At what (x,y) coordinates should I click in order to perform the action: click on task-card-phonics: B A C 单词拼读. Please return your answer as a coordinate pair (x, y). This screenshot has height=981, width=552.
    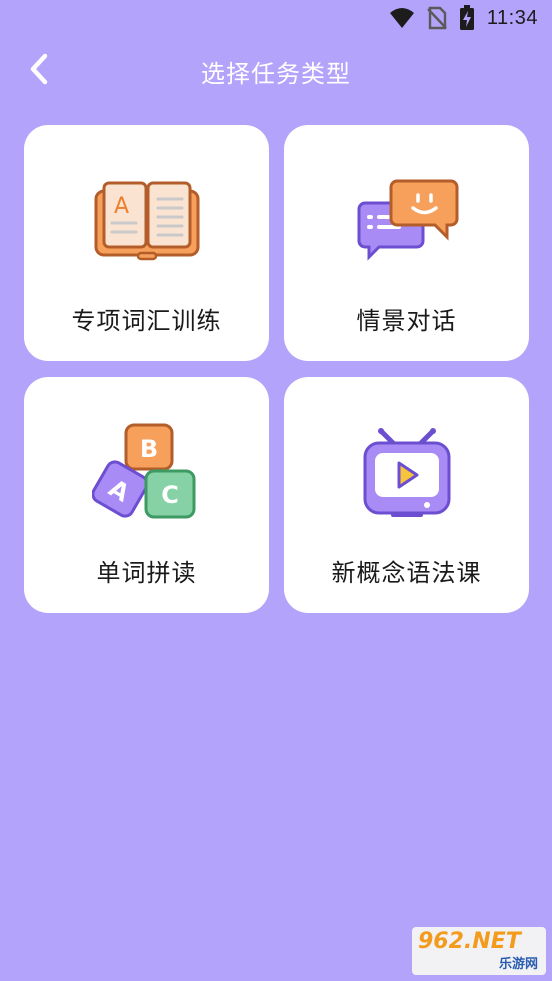
    Looking at the image, I should click on (146, 495).